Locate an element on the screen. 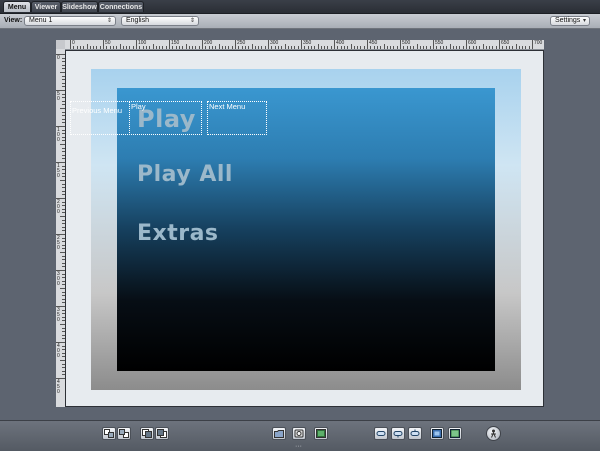  align-left-icon is located at coordinates (381, 433).